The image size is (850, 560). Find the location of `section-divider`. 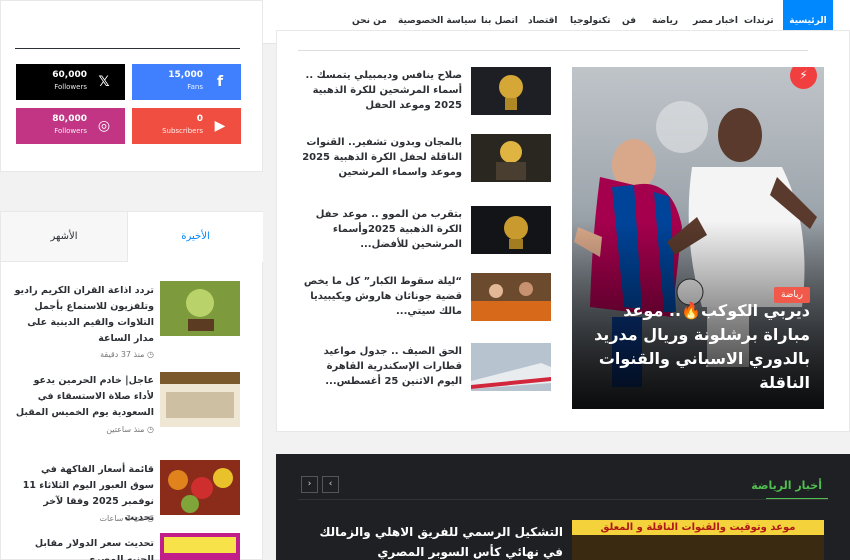

section-divider is located at coordinates (563, 499).